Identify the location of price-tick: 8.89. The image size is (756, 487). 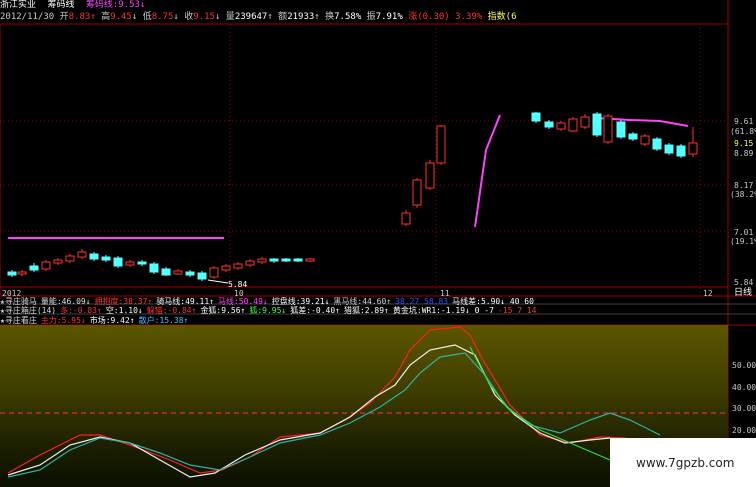
(744, 153).